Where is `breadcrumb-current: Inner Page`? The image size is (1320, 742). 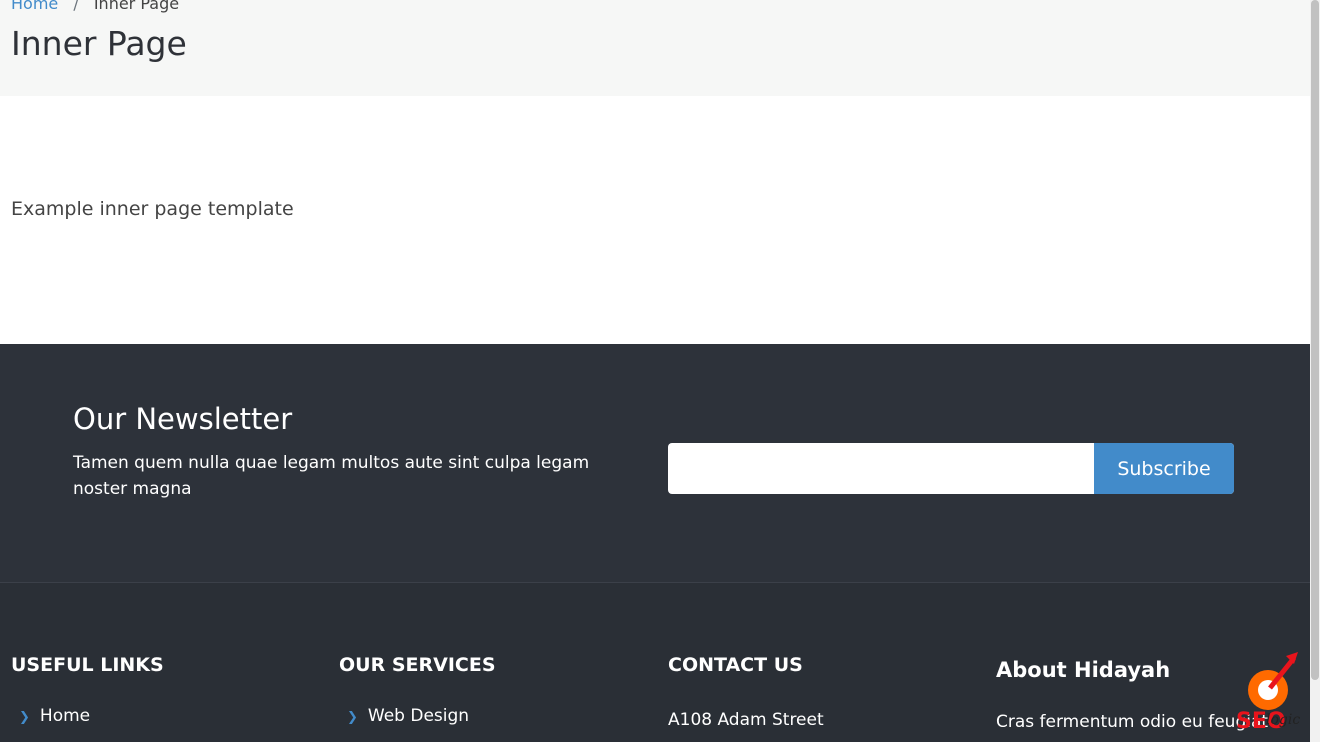
breadcrumb-current: Inner Page is located at coordinates (136, 6).